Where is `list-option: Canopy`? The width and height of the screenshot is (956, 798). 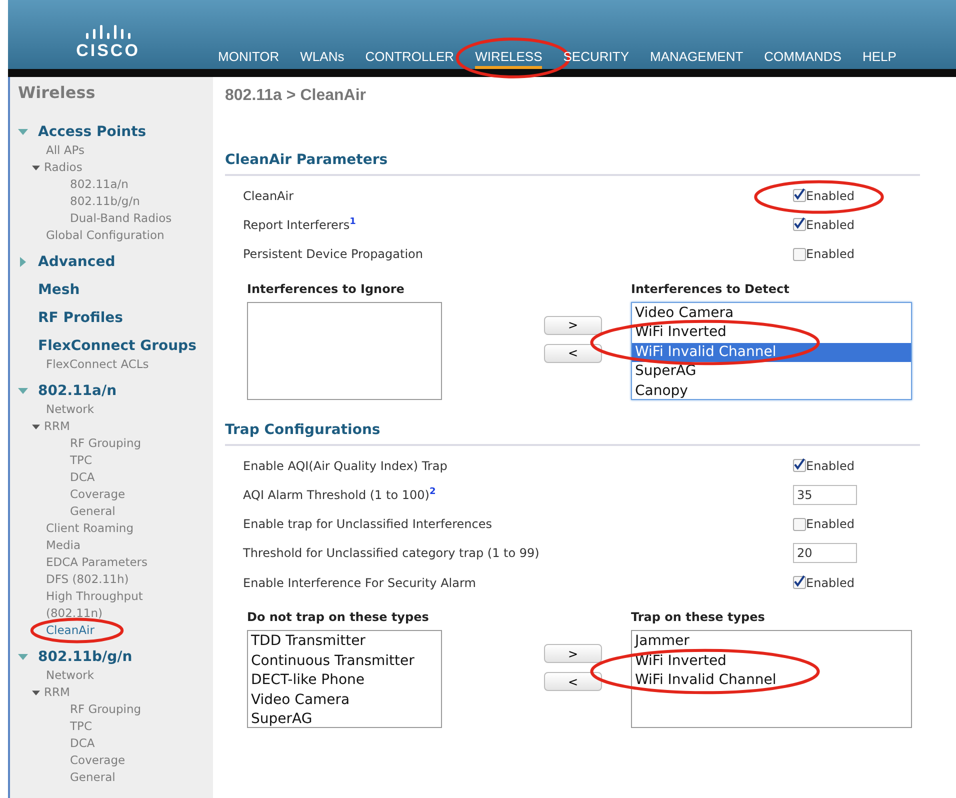 list-option: Canopy is located at coordinates (771, 392).